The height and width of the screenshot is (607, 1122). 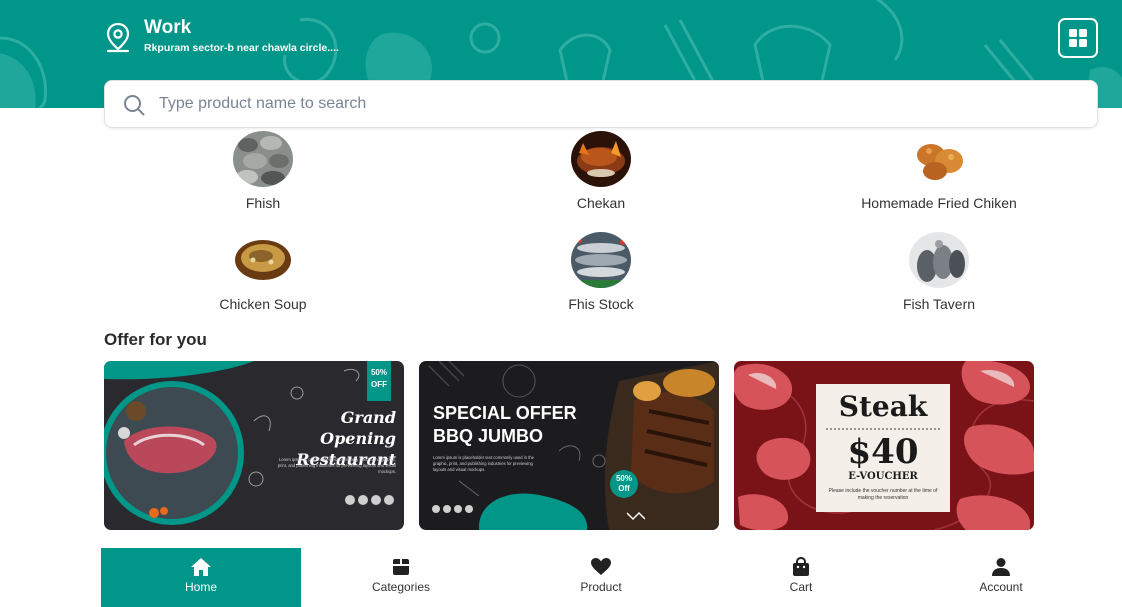 What do you see at coordinates (939, 304) in the screenshot?
I see `category-label: Fish Tavern` at bounding box center [939, 304].